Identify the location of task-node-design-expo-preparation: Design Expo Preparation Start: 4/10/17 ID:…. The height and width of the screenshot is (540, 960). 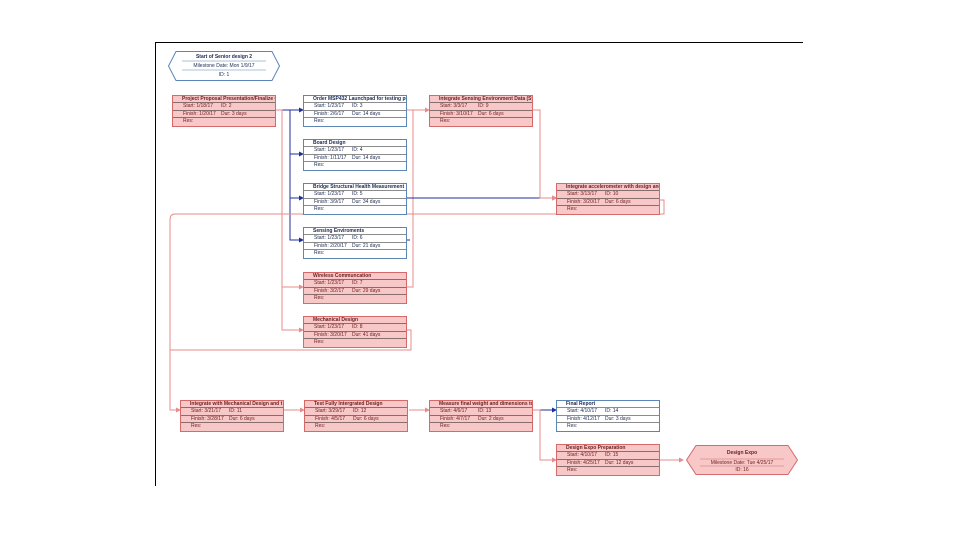
(608, 460).